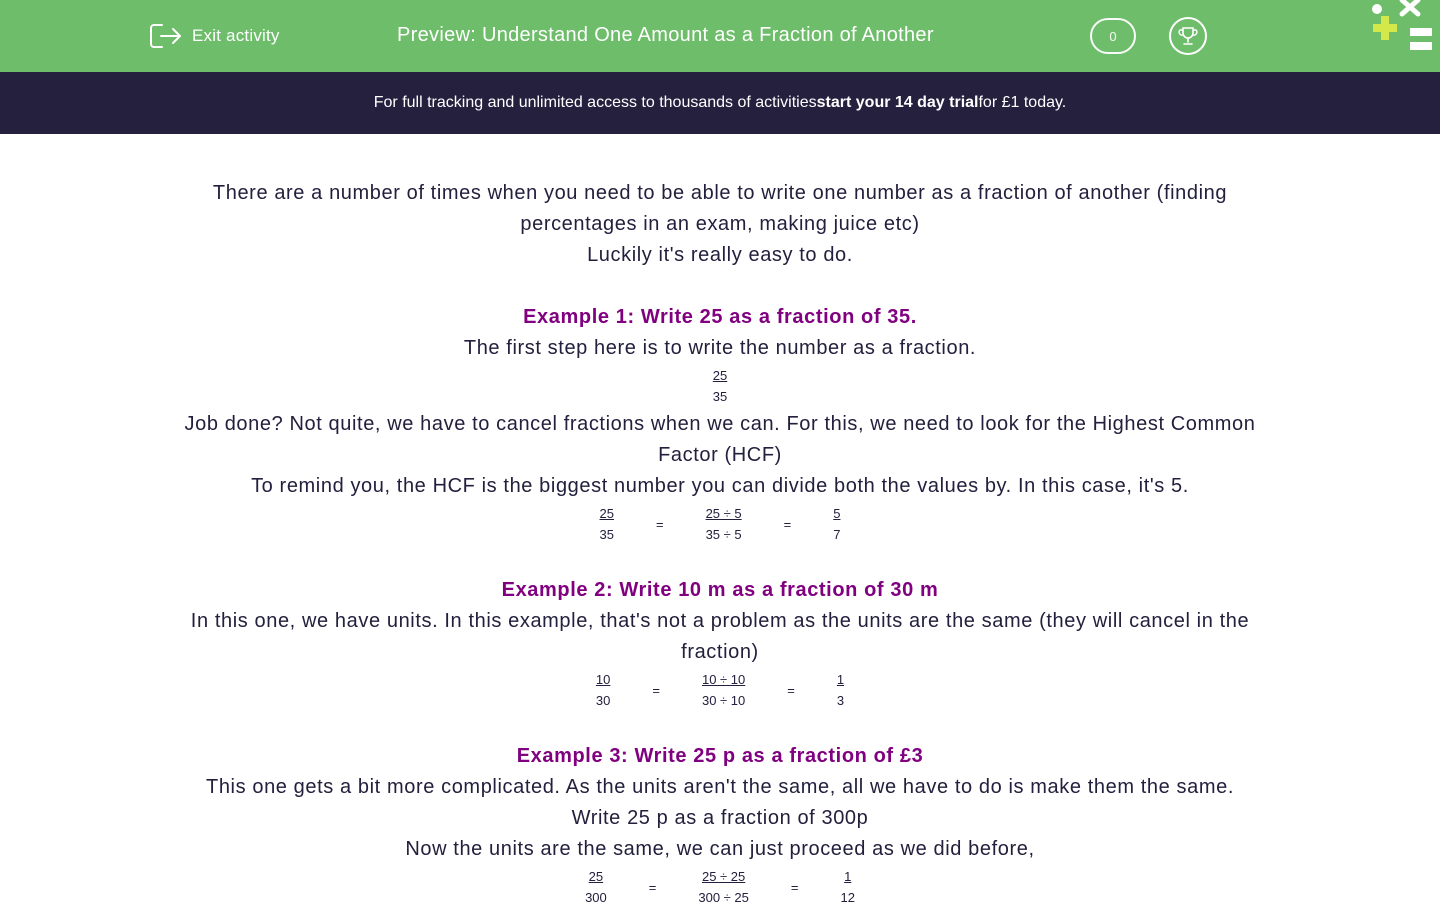 The image size is (1440, 910). Describe the element at coordinates (1402, 25) in the screenshot. I see `edplace-logo-icon` at that location.